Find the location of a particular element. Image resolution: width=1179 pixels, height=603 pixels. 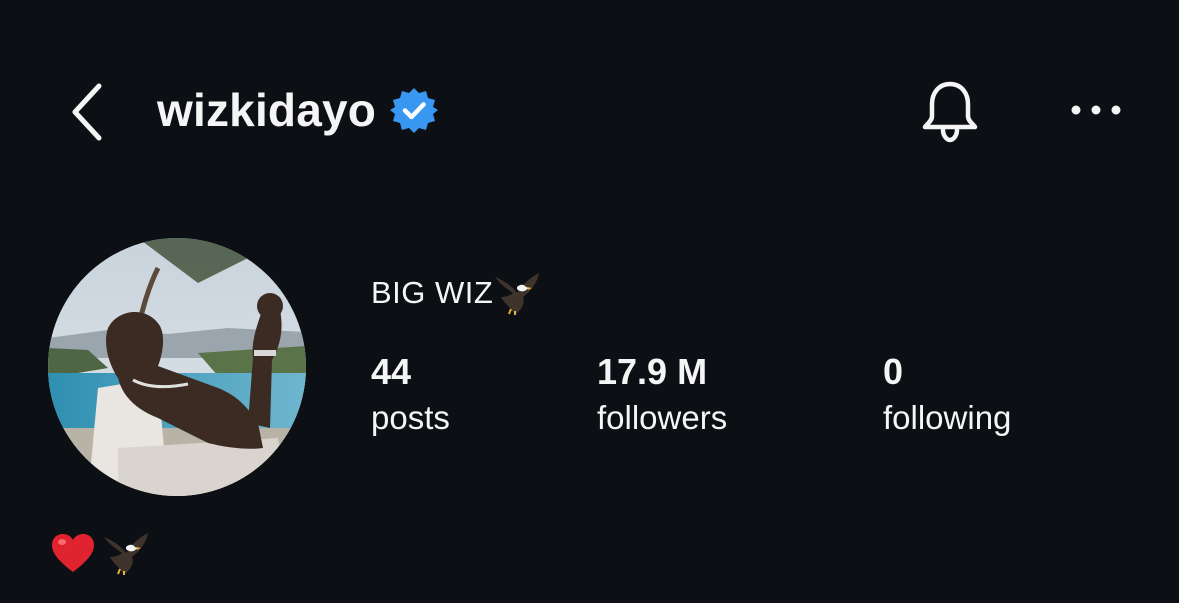

verified-badge-icon is located at coordinates (414, 110).